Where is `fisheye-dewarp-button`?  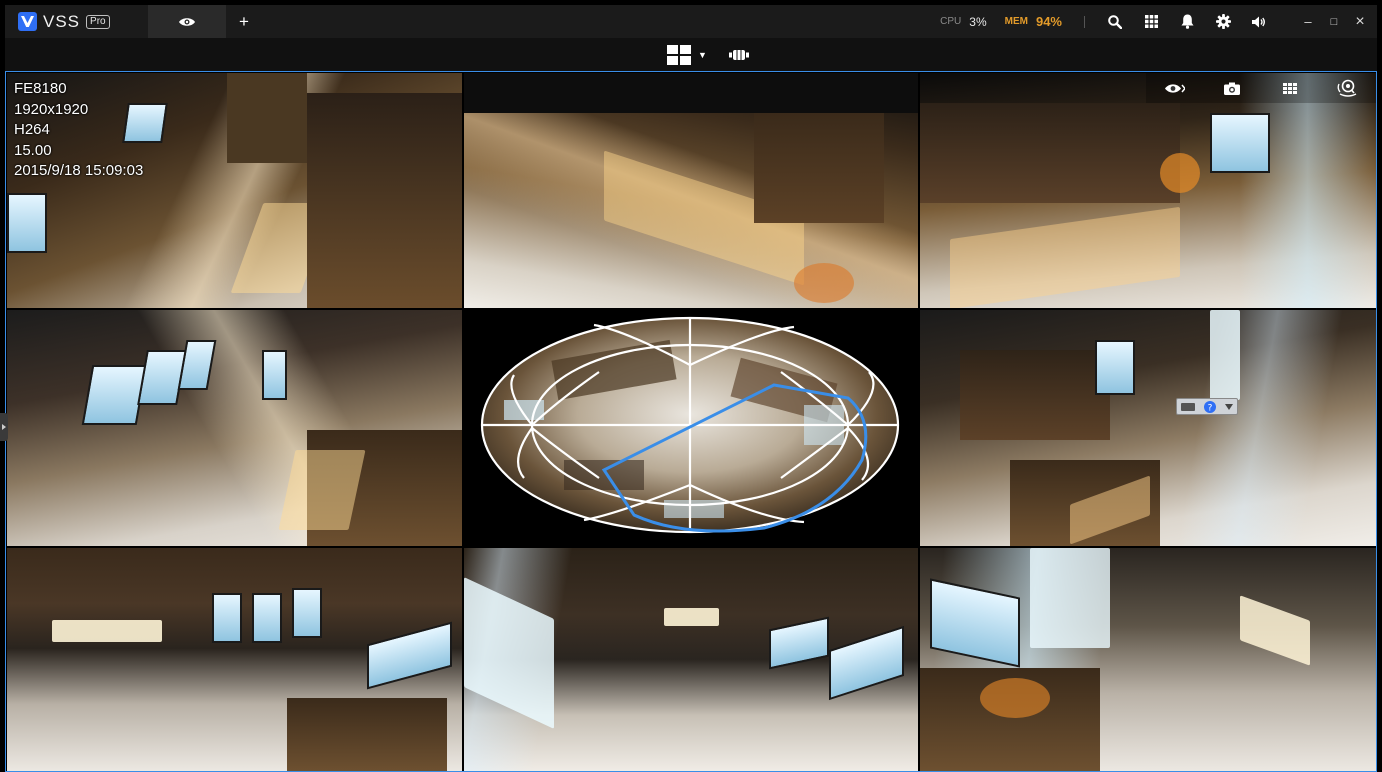 fisheye-dewarp-button is located at coordinates (1347, 88).